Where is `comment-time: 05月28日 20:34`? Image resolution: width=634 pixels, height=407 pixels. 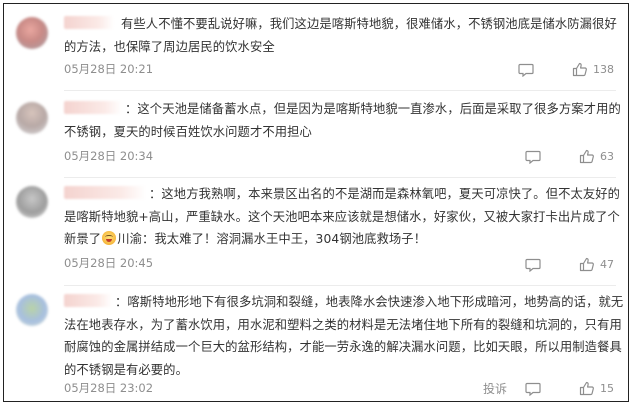
comment-time: 05月28日 20:34 is located at coordinates (109, 156).